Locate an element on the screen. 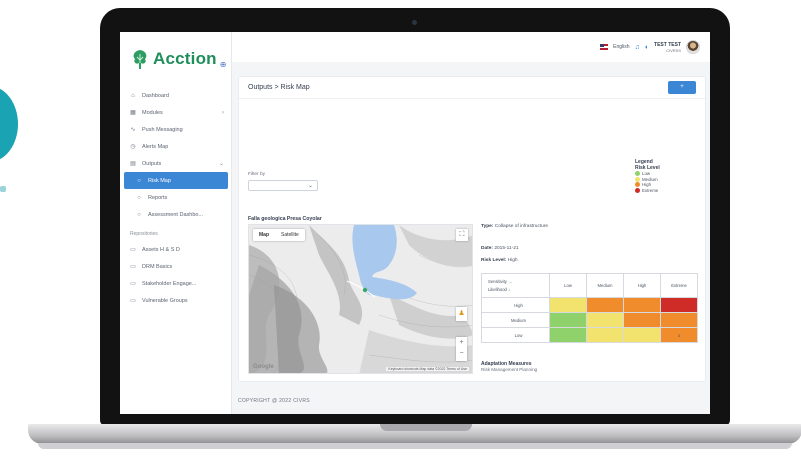 The image size is (801, 456). sidebar-item-label: Dashboard is located at coordinates (155, 95).